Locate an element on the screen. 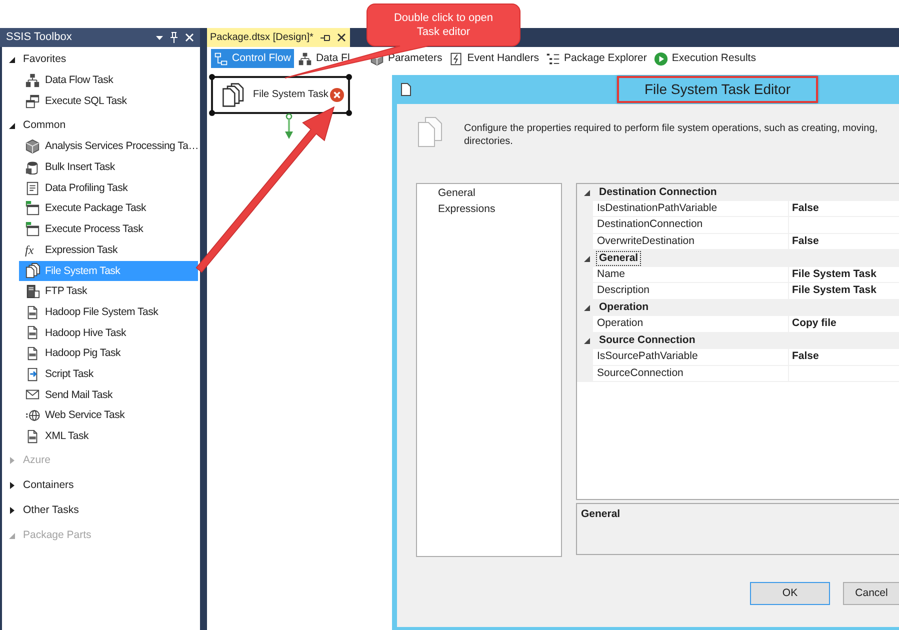 Image resolution: width=899 pixels, height=630 pixels. toolbox-item: Hadoop Pig Task is located at coordinates (108, 353).